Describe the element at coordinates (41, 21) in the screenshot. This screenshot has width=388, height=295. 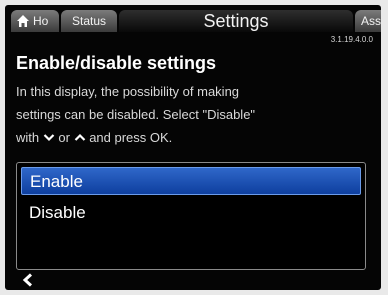
I see `tab-home-label: Ho` at that location.